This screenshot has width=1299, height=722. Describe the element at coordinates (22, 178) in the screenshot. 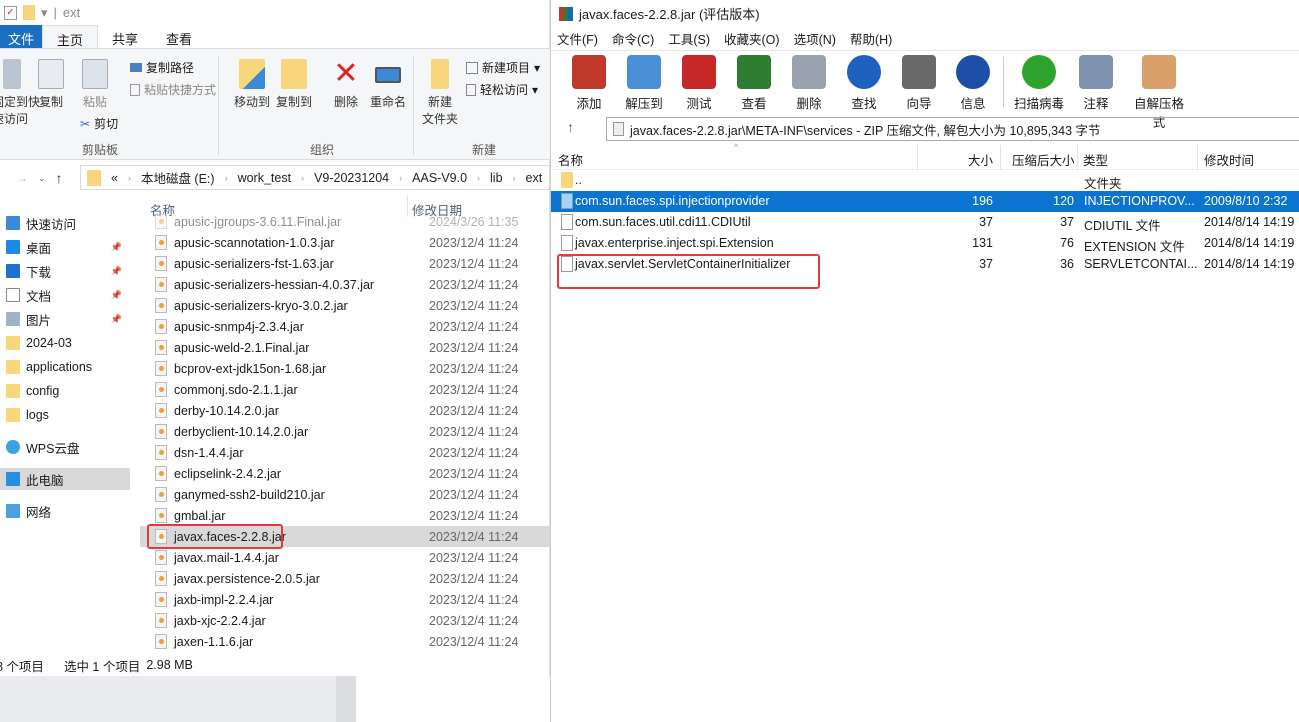

I see `forward-icon: →` at that location.